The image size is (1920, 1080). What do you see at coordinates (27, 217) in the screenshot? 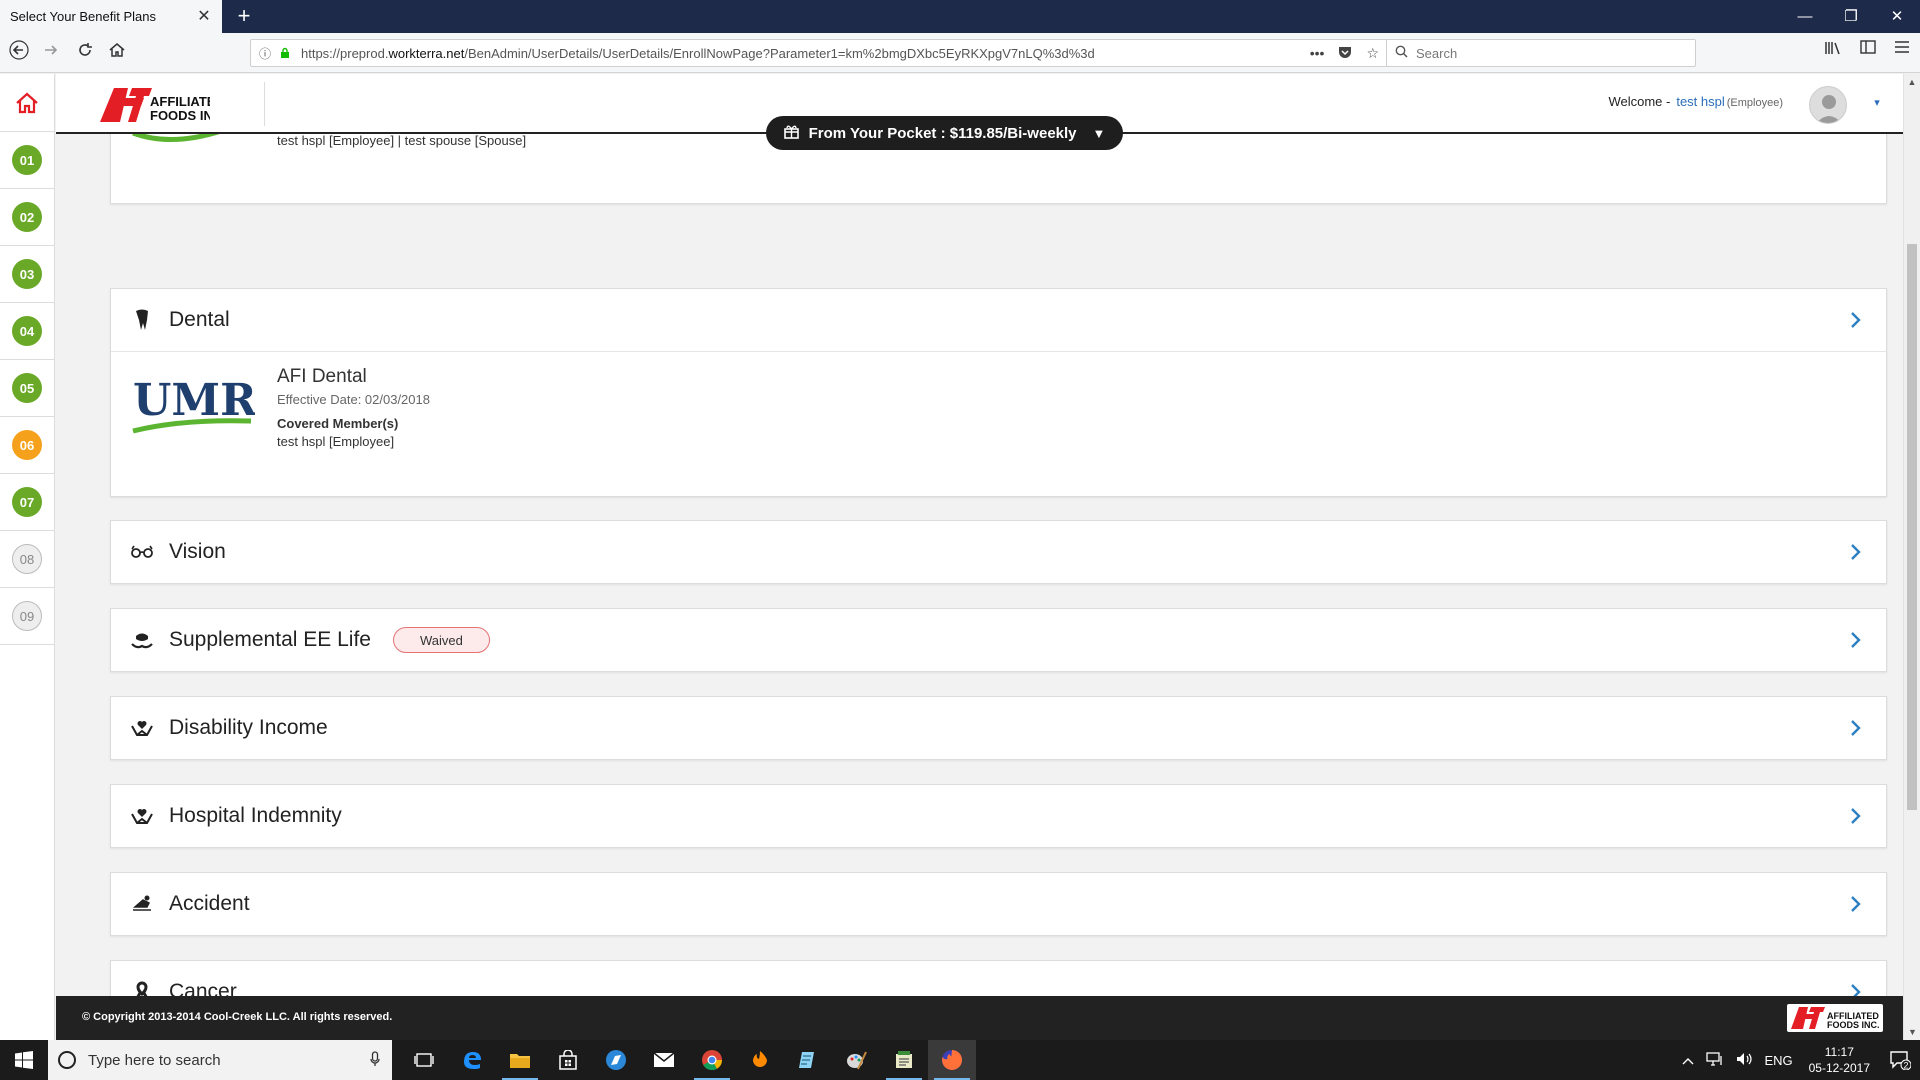
I see `step-02: 02` at bounding box center [27, 217].